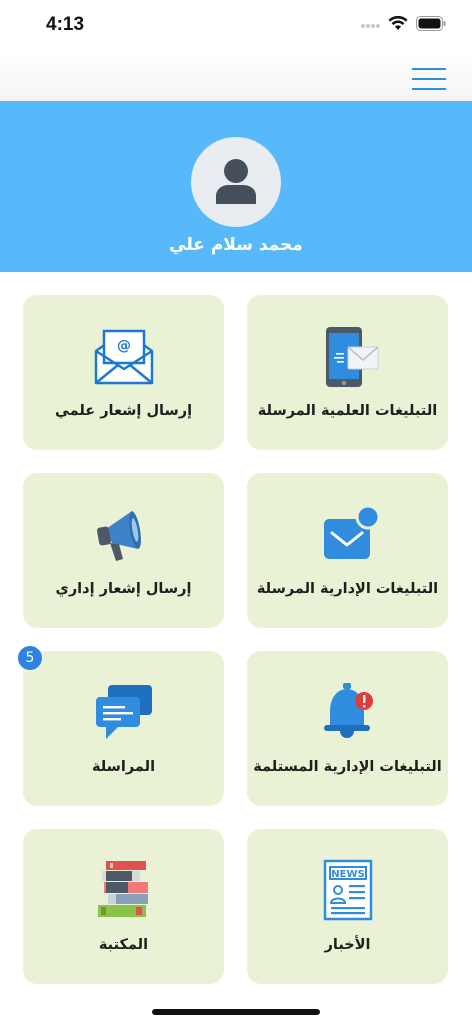 The height and width of the screenshot is (1024, 472). I want to click on tile-send-scientific-notification: @ إرسال إشعار علمي, so click(123, 372).